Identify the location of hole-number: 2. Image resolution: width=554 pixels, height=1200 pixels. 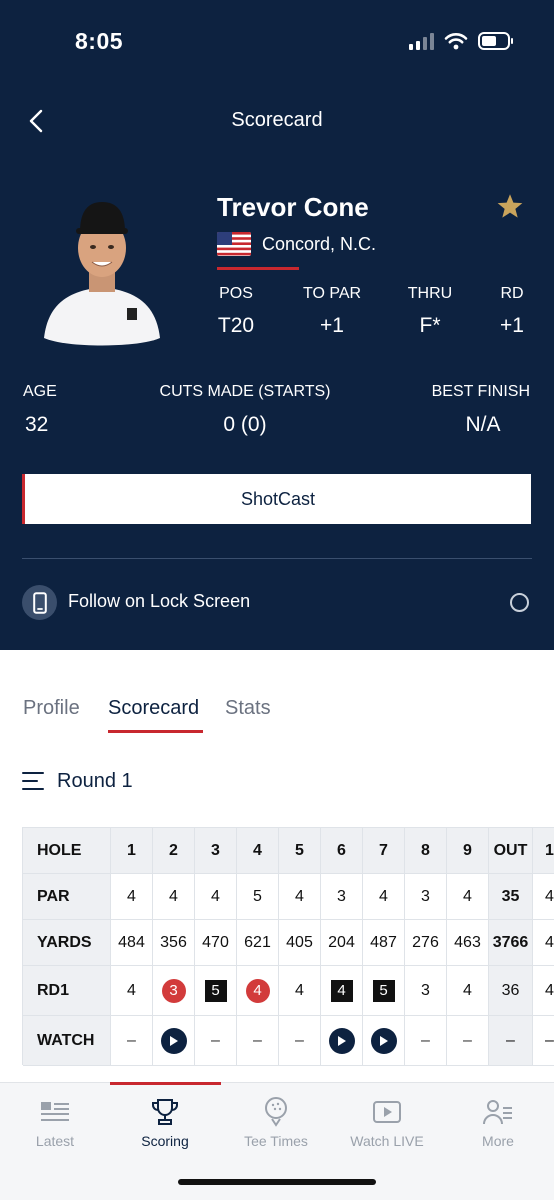
(174, 851).